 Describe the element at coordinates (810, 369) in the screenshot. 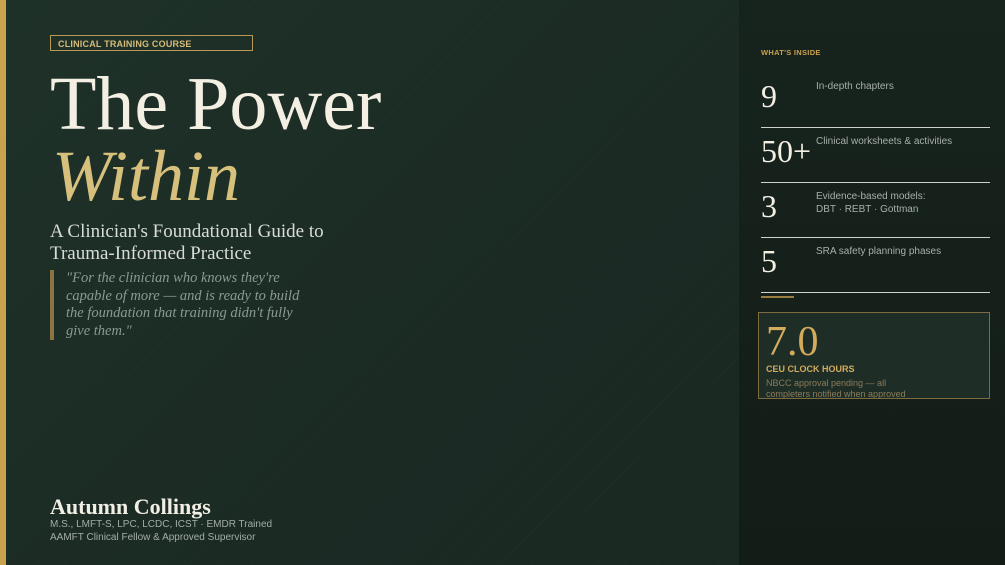

I see `ceu-hours-label: CEU CLOCK HOURS` at that location.